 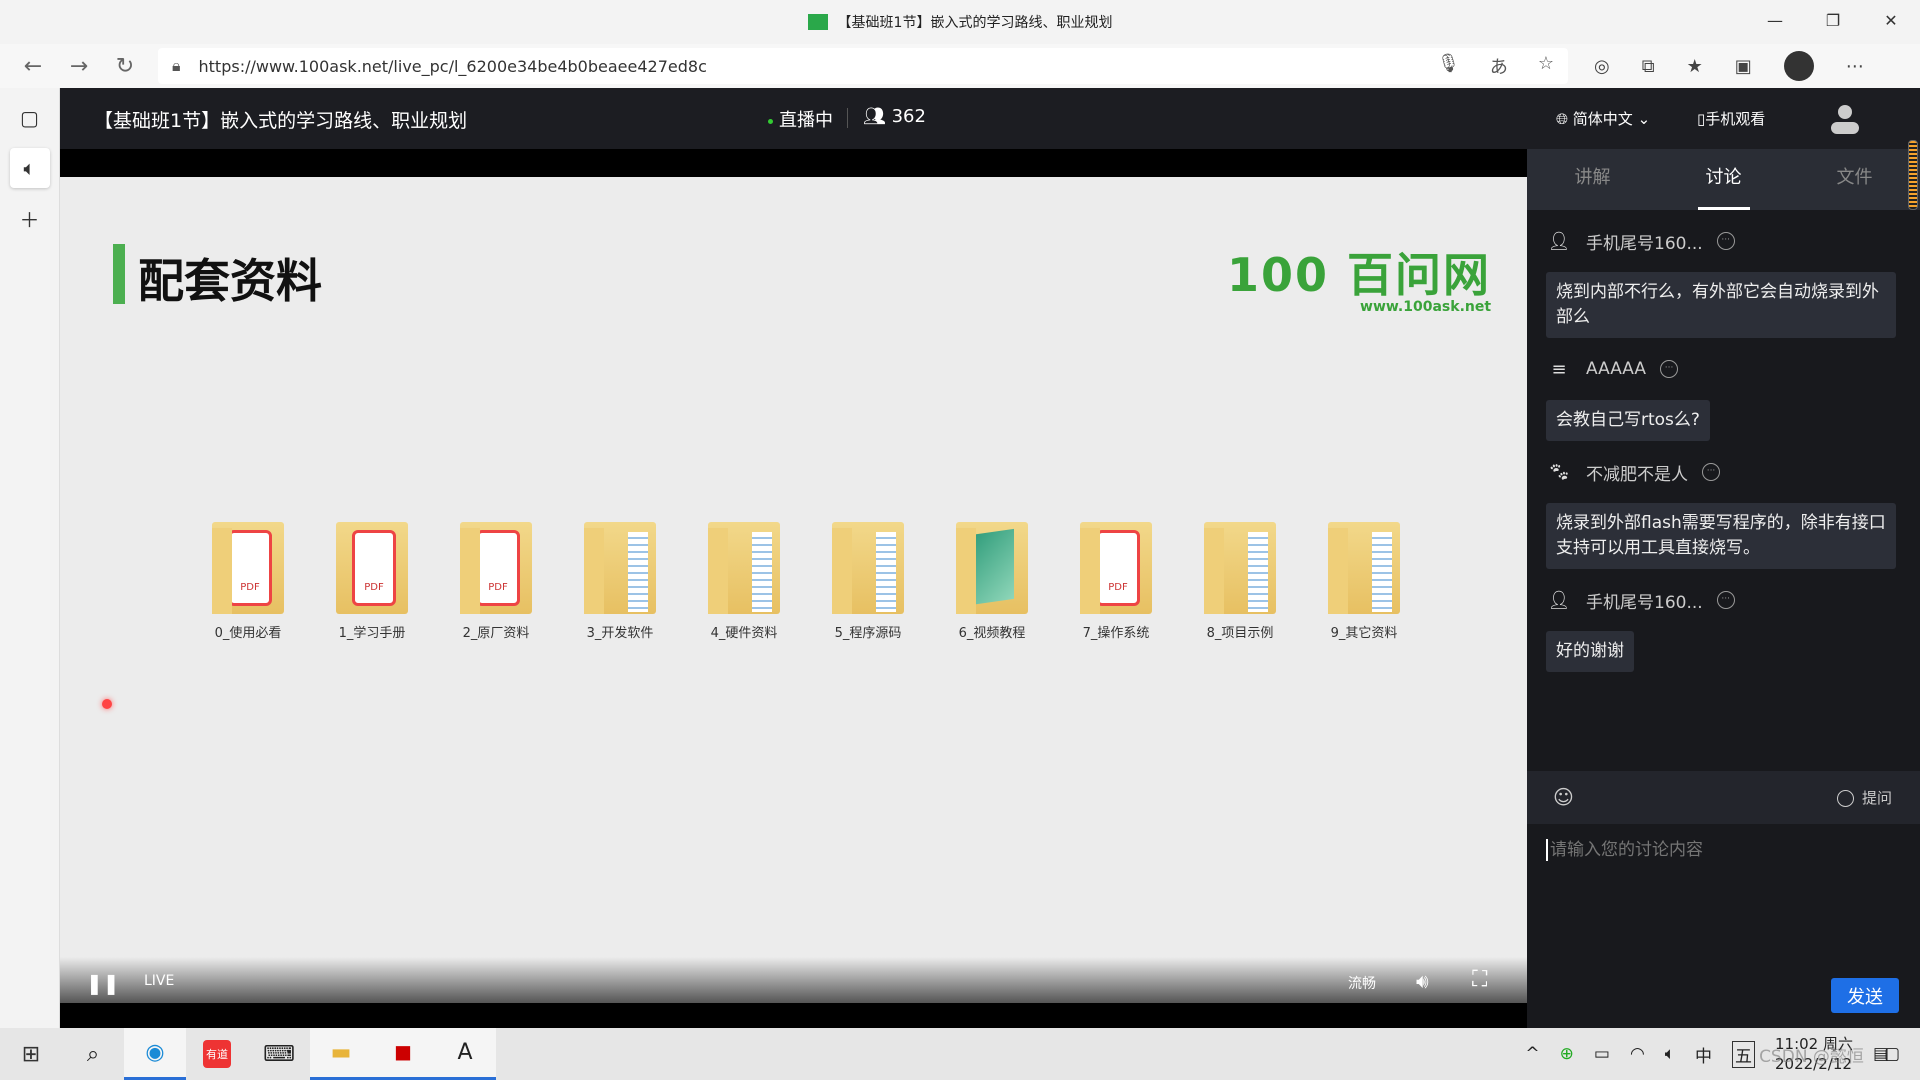 I want to click on battery-icon: ▭, so click(x=1602, y=1054).